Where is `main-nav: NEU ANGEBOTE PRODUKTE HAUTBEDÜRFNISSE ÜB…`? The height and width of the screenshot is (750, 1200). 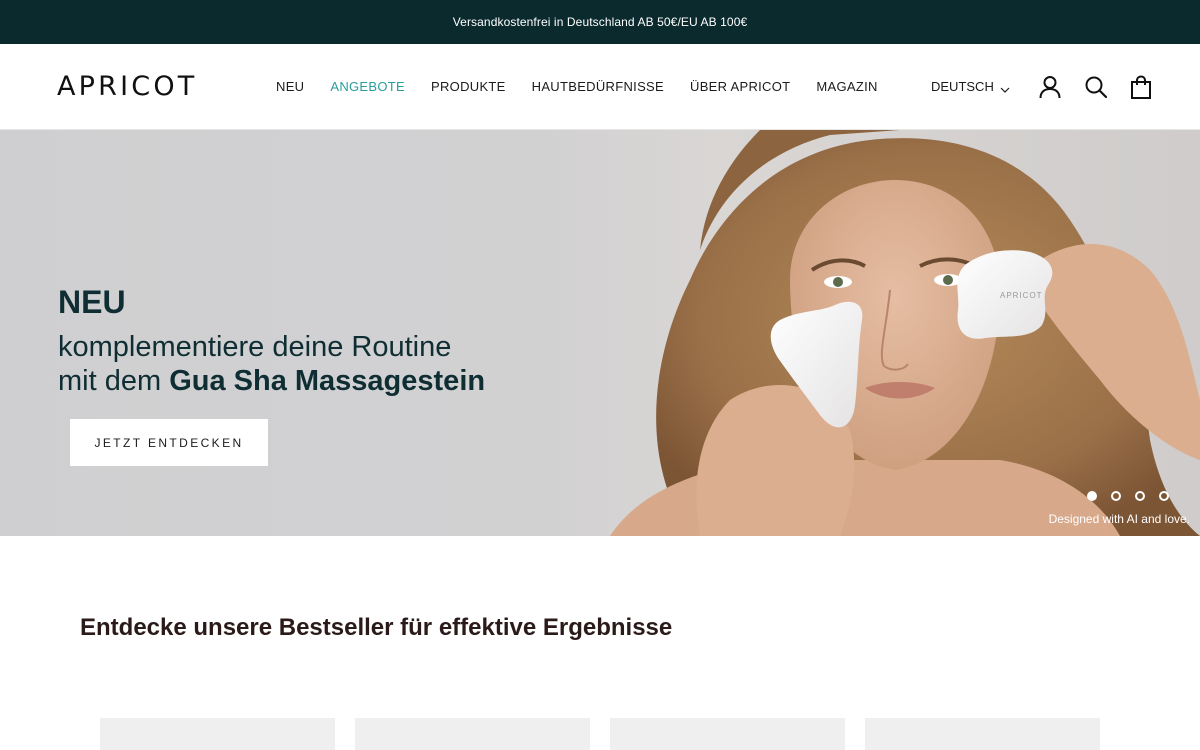
main-nav: NEU ANGEBOTE PRODUKTE HAUTBEDÜRFNISSE ÜB… is located at coordinates (590, 87).